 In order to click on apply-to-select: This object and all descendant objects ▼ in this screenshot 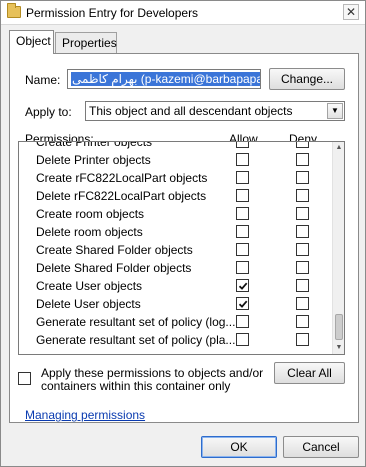, I will do `click(215, 111)`.